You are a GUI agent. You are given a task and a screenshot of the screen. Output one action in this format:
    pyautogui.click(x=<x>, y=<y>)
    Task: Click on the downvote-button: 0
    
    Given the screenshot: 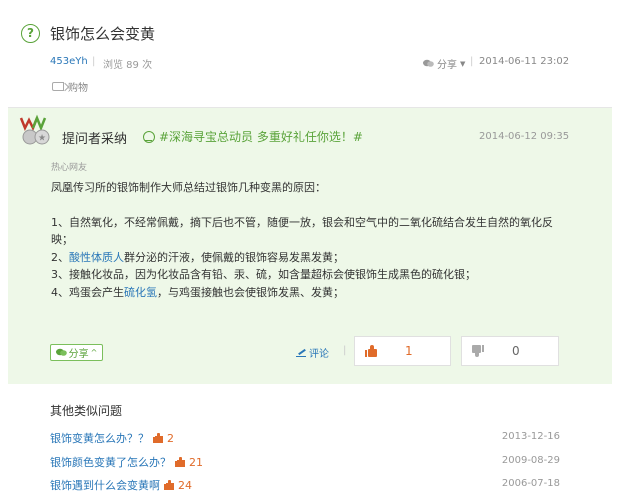 What is the action you would take?
    pyautogui.click(x=510, y=351)
    